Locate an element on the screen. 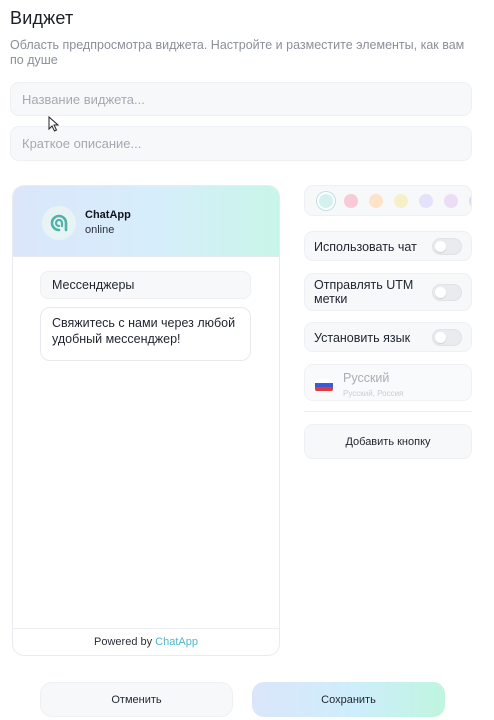 The image size is (494, 720). page-title: Виджет is located at coordinates (42, 18).